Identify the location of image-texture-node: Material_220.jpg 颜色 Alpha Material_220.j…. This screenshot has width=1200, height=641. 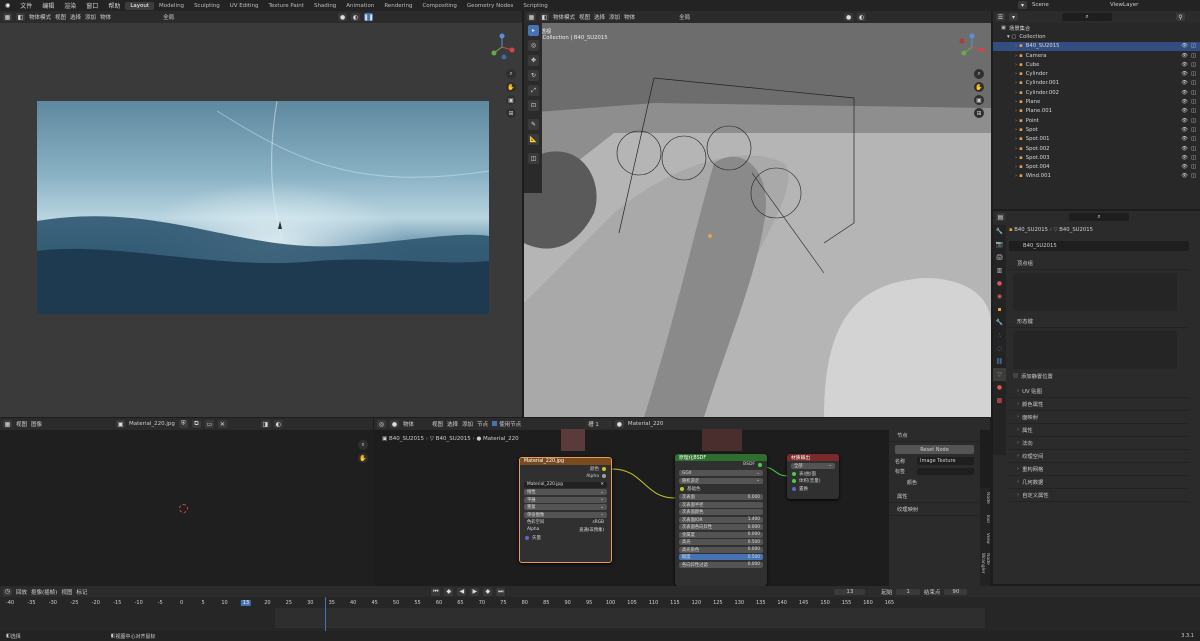
(565, 510).